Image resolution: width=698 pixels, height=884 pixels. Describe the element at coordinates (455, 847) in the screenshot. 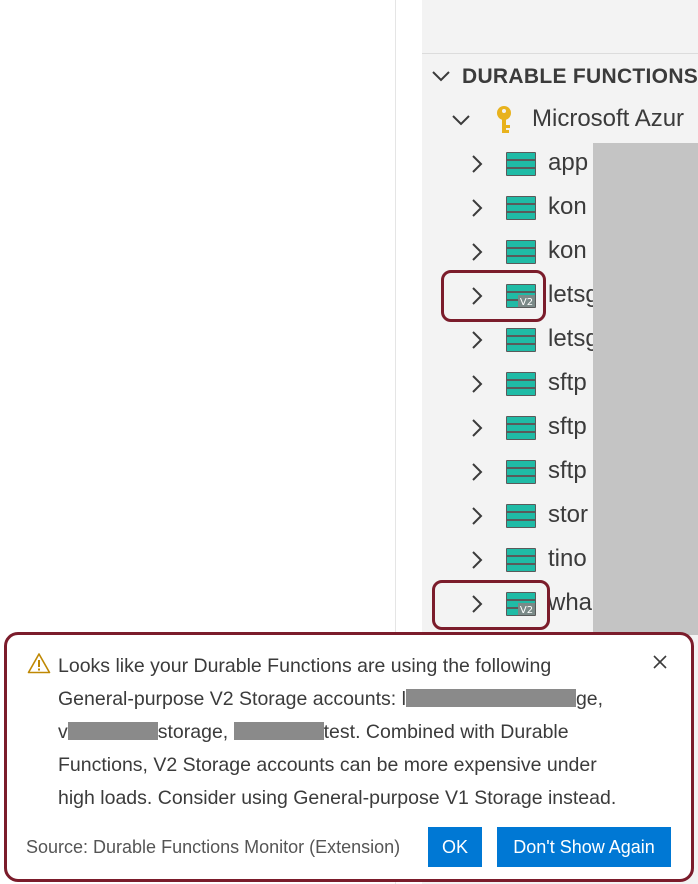

I see `ok-button: OK` at that location.